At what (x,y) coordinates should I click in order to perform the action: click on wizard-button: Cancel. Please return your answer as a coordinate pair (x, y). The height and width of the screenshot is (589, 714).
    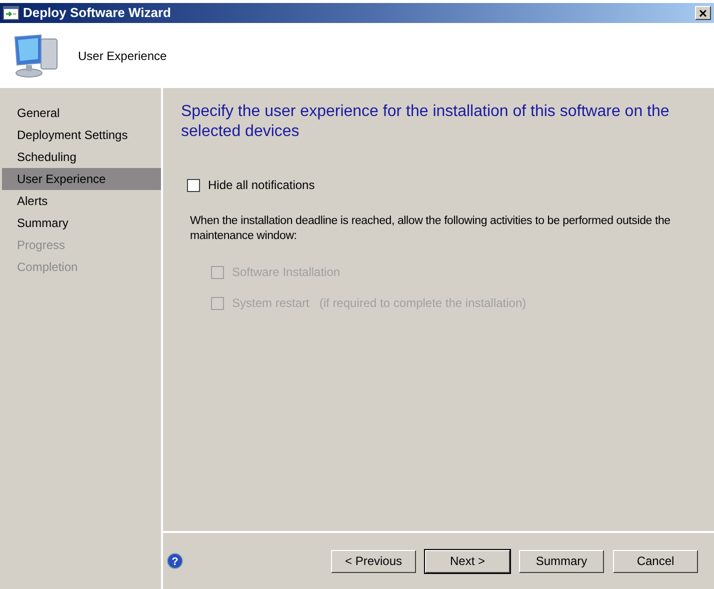
    Looking at the image, I should click on (655, 561).